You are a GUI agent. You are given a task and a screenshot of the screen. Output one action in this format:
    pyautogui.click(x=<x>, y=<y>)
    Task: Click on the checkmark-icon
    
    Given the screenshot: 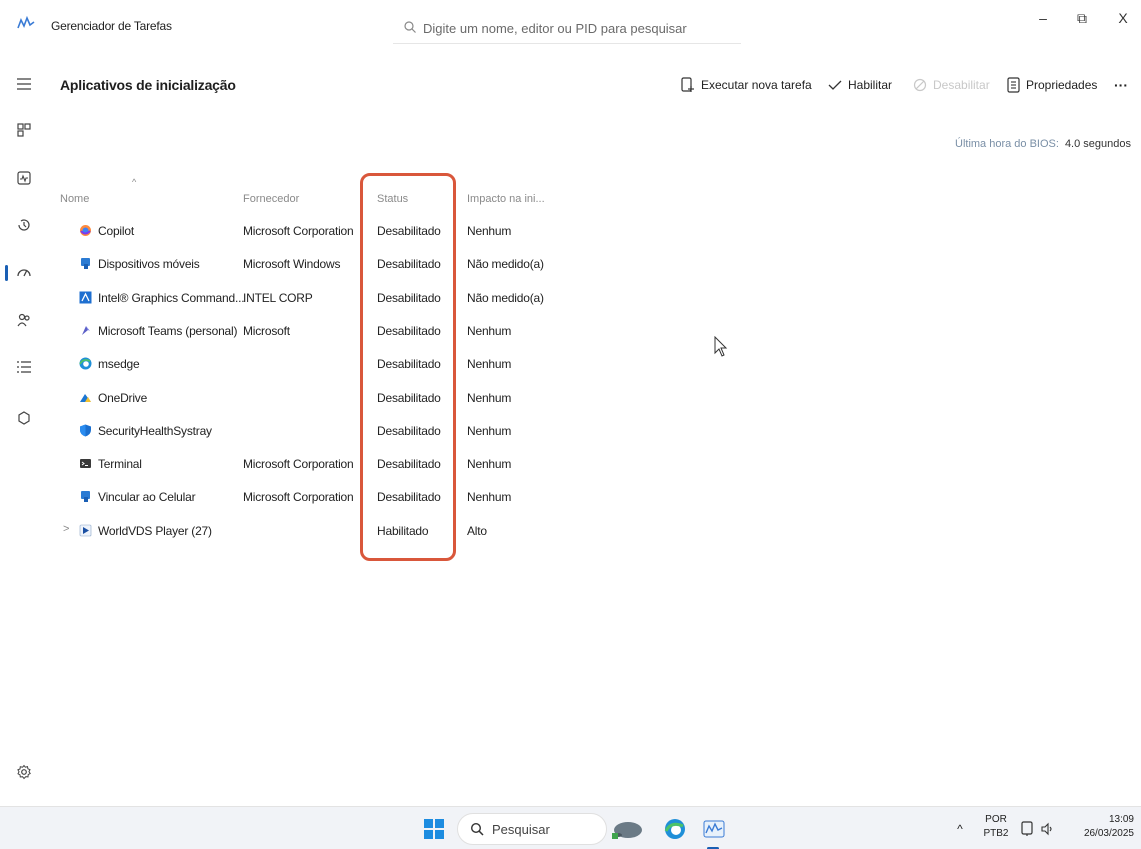 What is the action you would take?
    pyautogui.click(x=835, y=85)
    